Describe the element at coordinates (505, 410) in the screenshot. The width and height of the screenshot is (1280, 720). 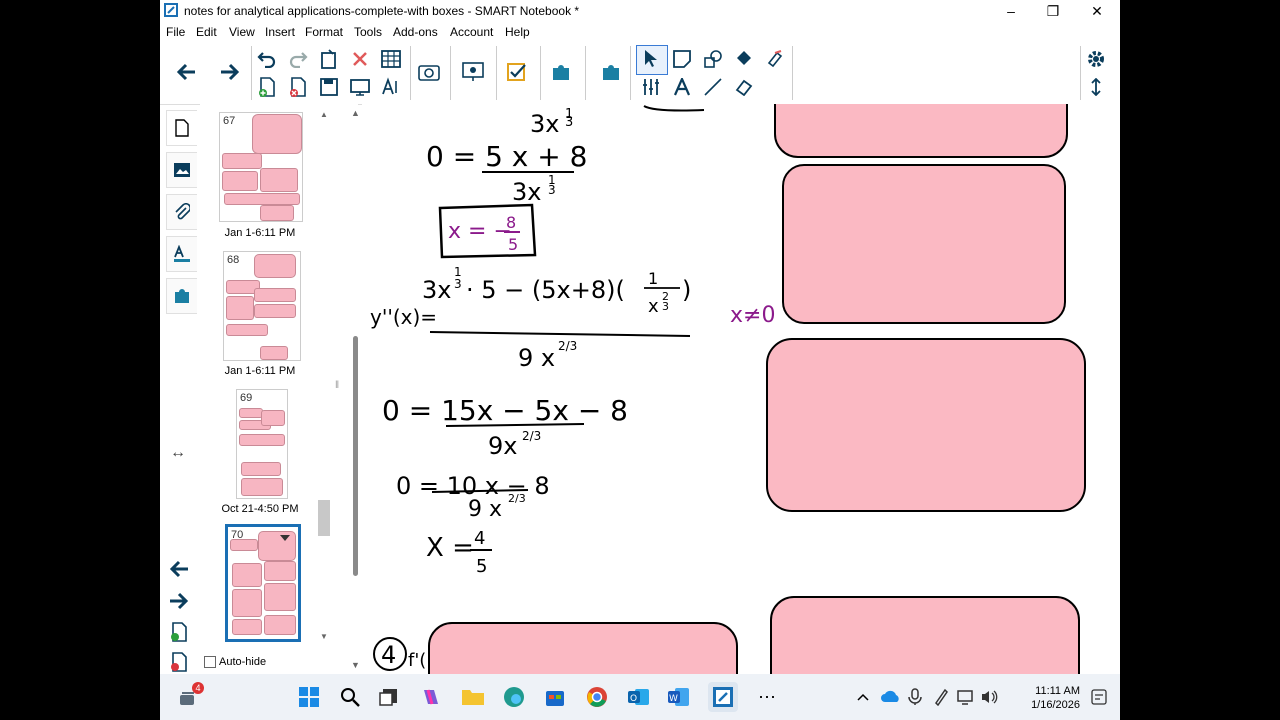
I see `svg-text: 0 = 15x − 5x − 8` at that location.